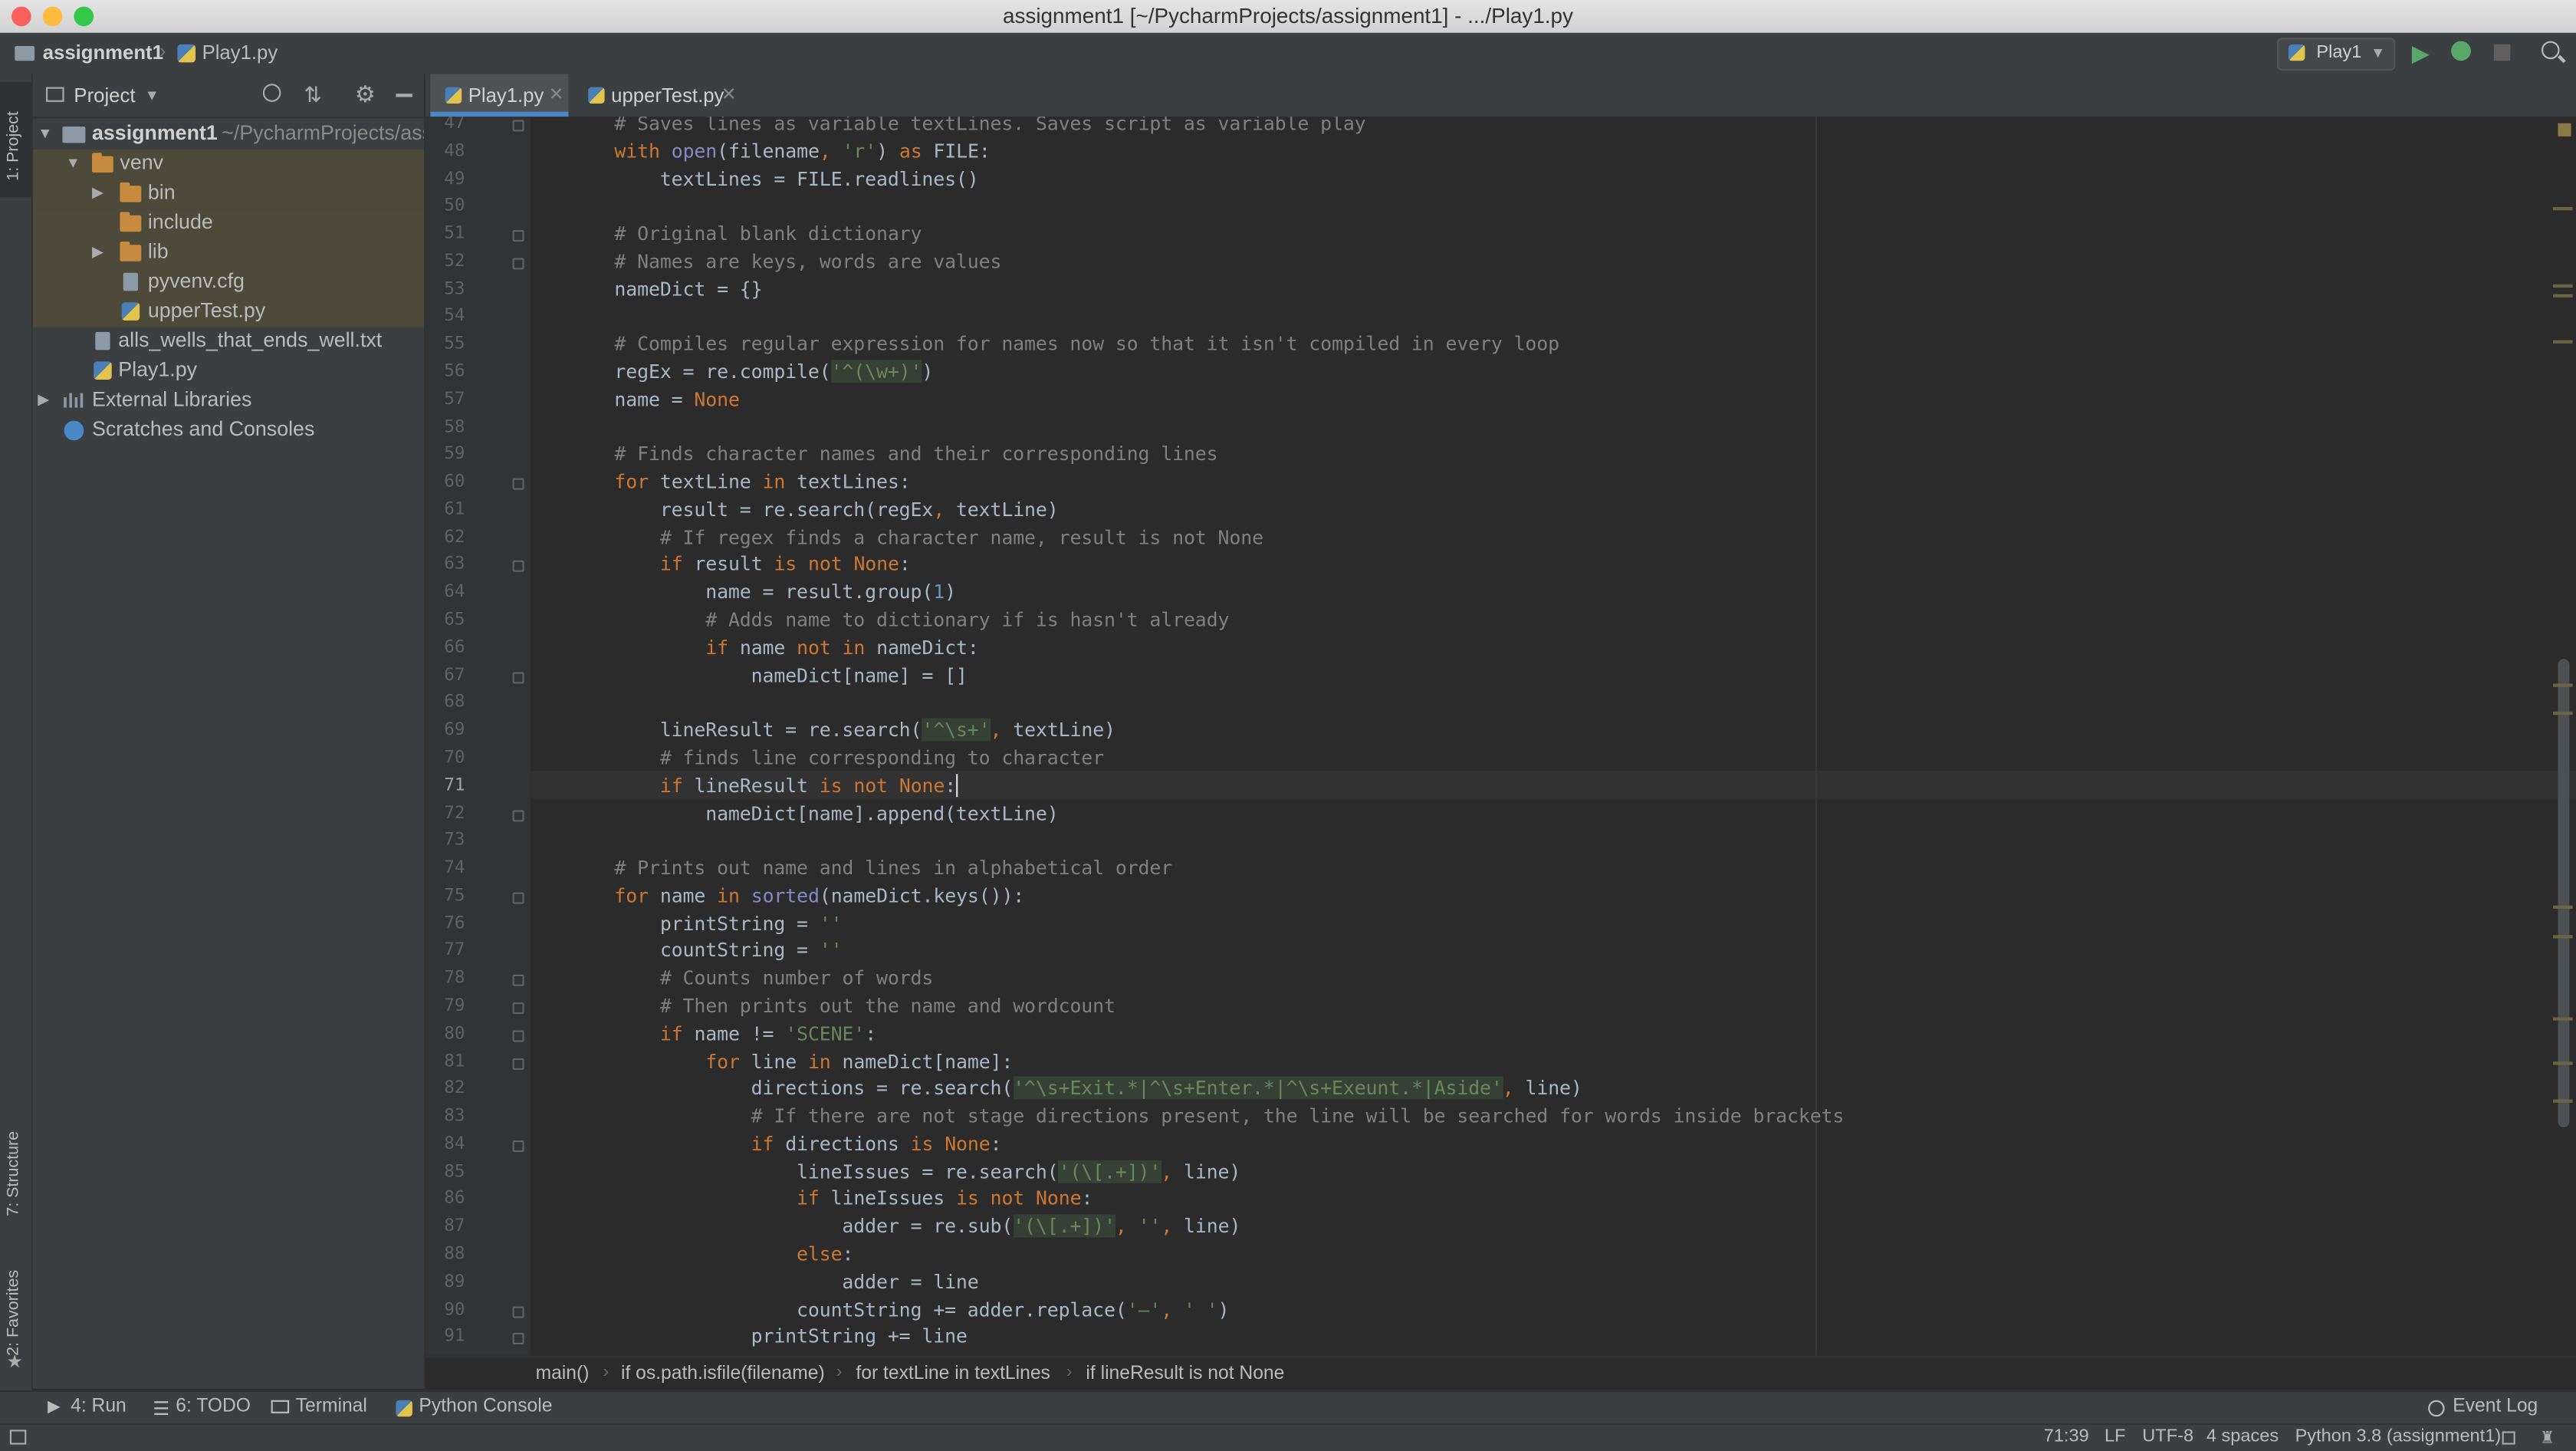 Image resolution: width=2576 pixels, height=1451 pixels. Describe the element at coordinates (2461, 51) in the screenshot. I see `debug-icon` at that location.